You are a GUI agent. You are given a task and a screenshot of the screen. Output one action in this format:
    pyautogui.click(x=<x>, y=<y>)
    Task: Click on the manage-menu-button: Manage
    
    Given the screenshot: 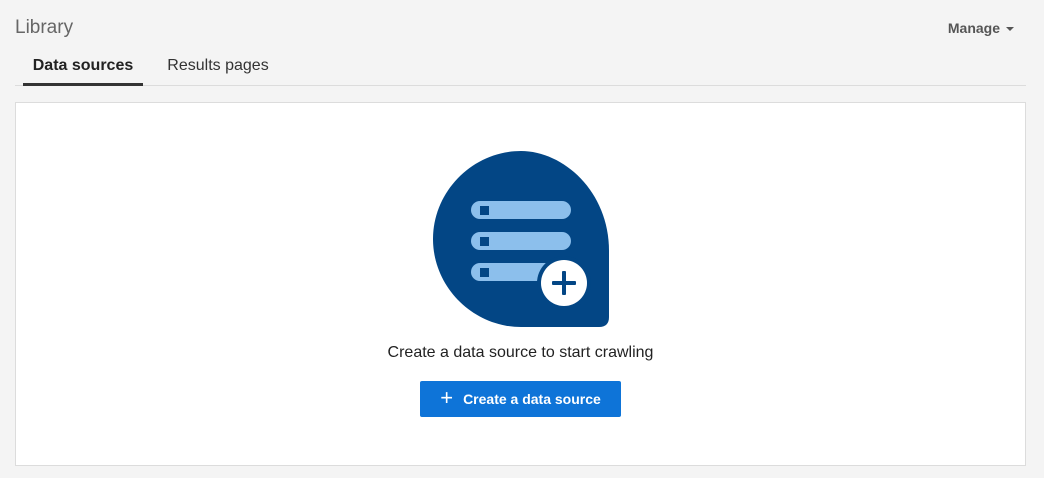 What is the action you would take?
    pyautogui.click(x=981, y=28)
    